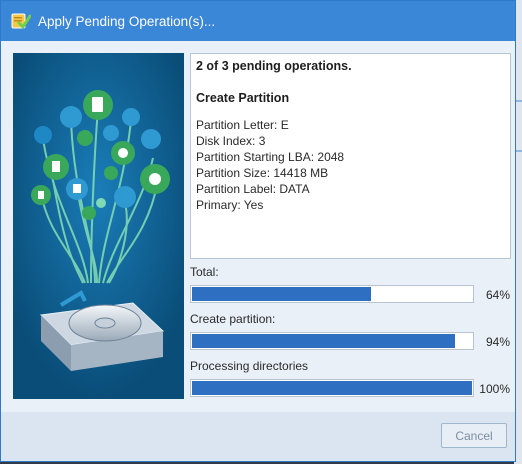 This screenshot has width=522, height=464. Describe the element at coordinates (253, 189) in the screenshot. I see `detail-partition-label: Partition Label: DATA` at that location.